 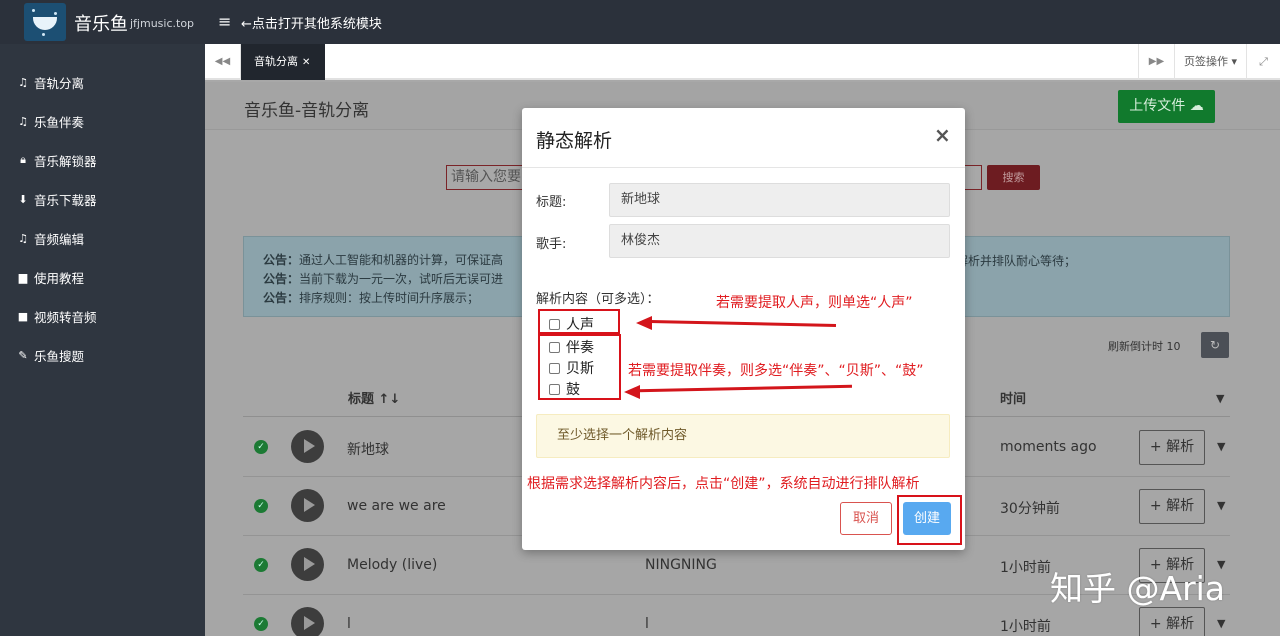 What do you see at coordinates (1156, 62) in the screenshot?
I see `tab-scroll-right-icon: ▶▶` at bounding box center [1156, 62].